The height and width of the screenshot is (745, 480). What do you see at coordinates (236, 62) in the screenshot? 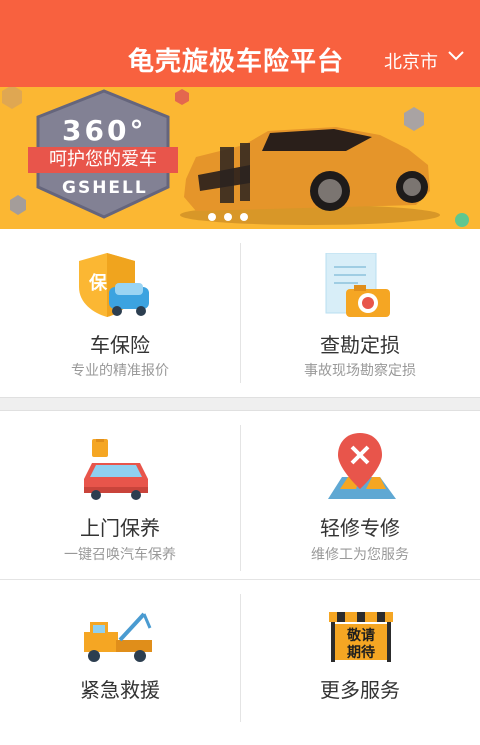
I see `app-title: 龟壳旋极车险平台` at bounding box center [236, 62].